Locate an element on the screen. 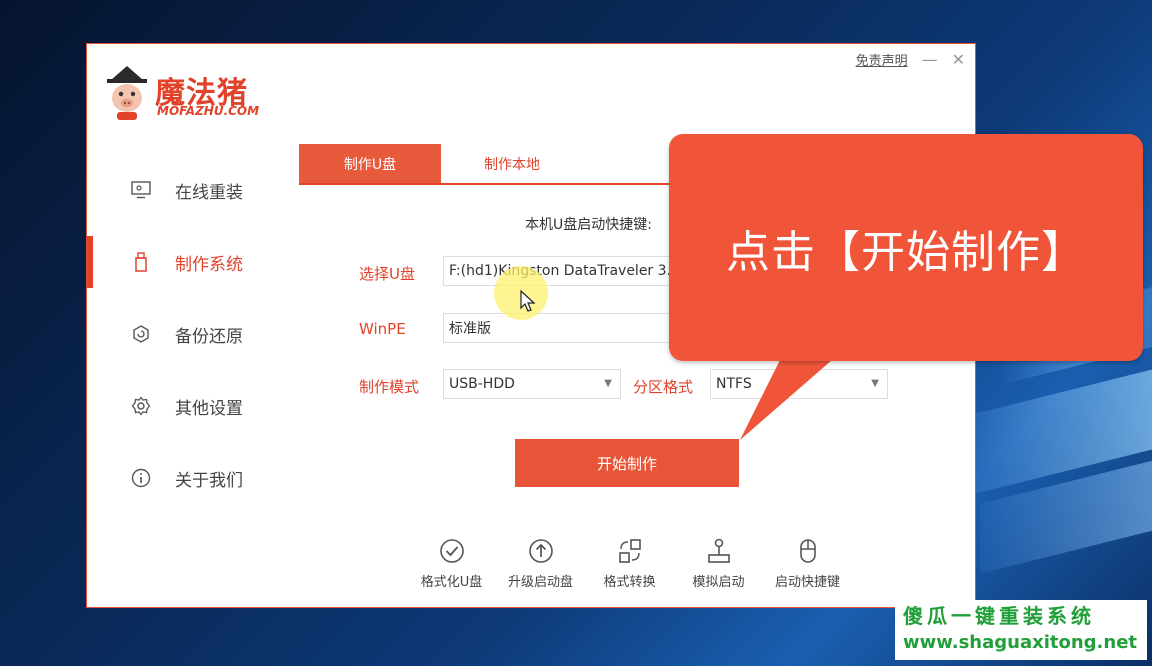  backup-icon is located at coordinates (141, 334).